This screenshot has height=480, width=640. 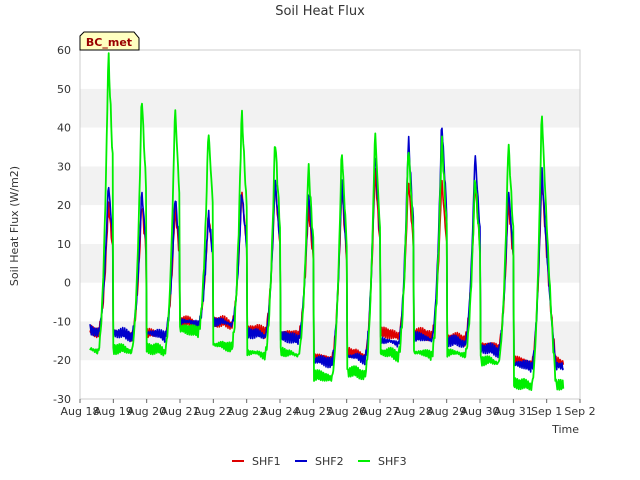 What do you see at coordinates (579, 411) in the screenshot?
I see `x-tick-label: Sep 2` at bounding box center [579, 411].